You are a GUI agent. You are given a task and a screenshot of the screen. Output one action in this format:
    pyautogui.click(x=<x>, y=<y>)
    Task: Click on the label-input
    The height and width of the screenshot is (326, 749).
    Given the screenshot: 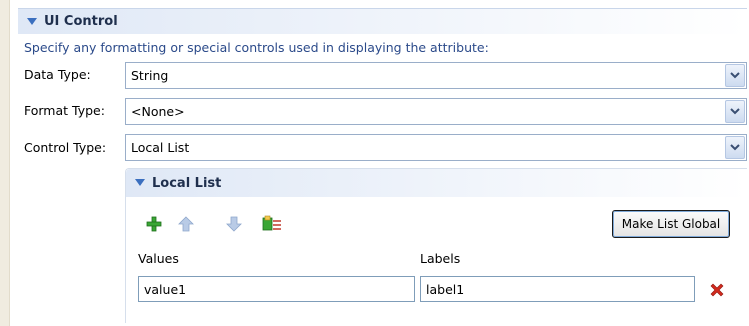 What is the action you would take?
    pyautogui.click(x=557, y=289)
    